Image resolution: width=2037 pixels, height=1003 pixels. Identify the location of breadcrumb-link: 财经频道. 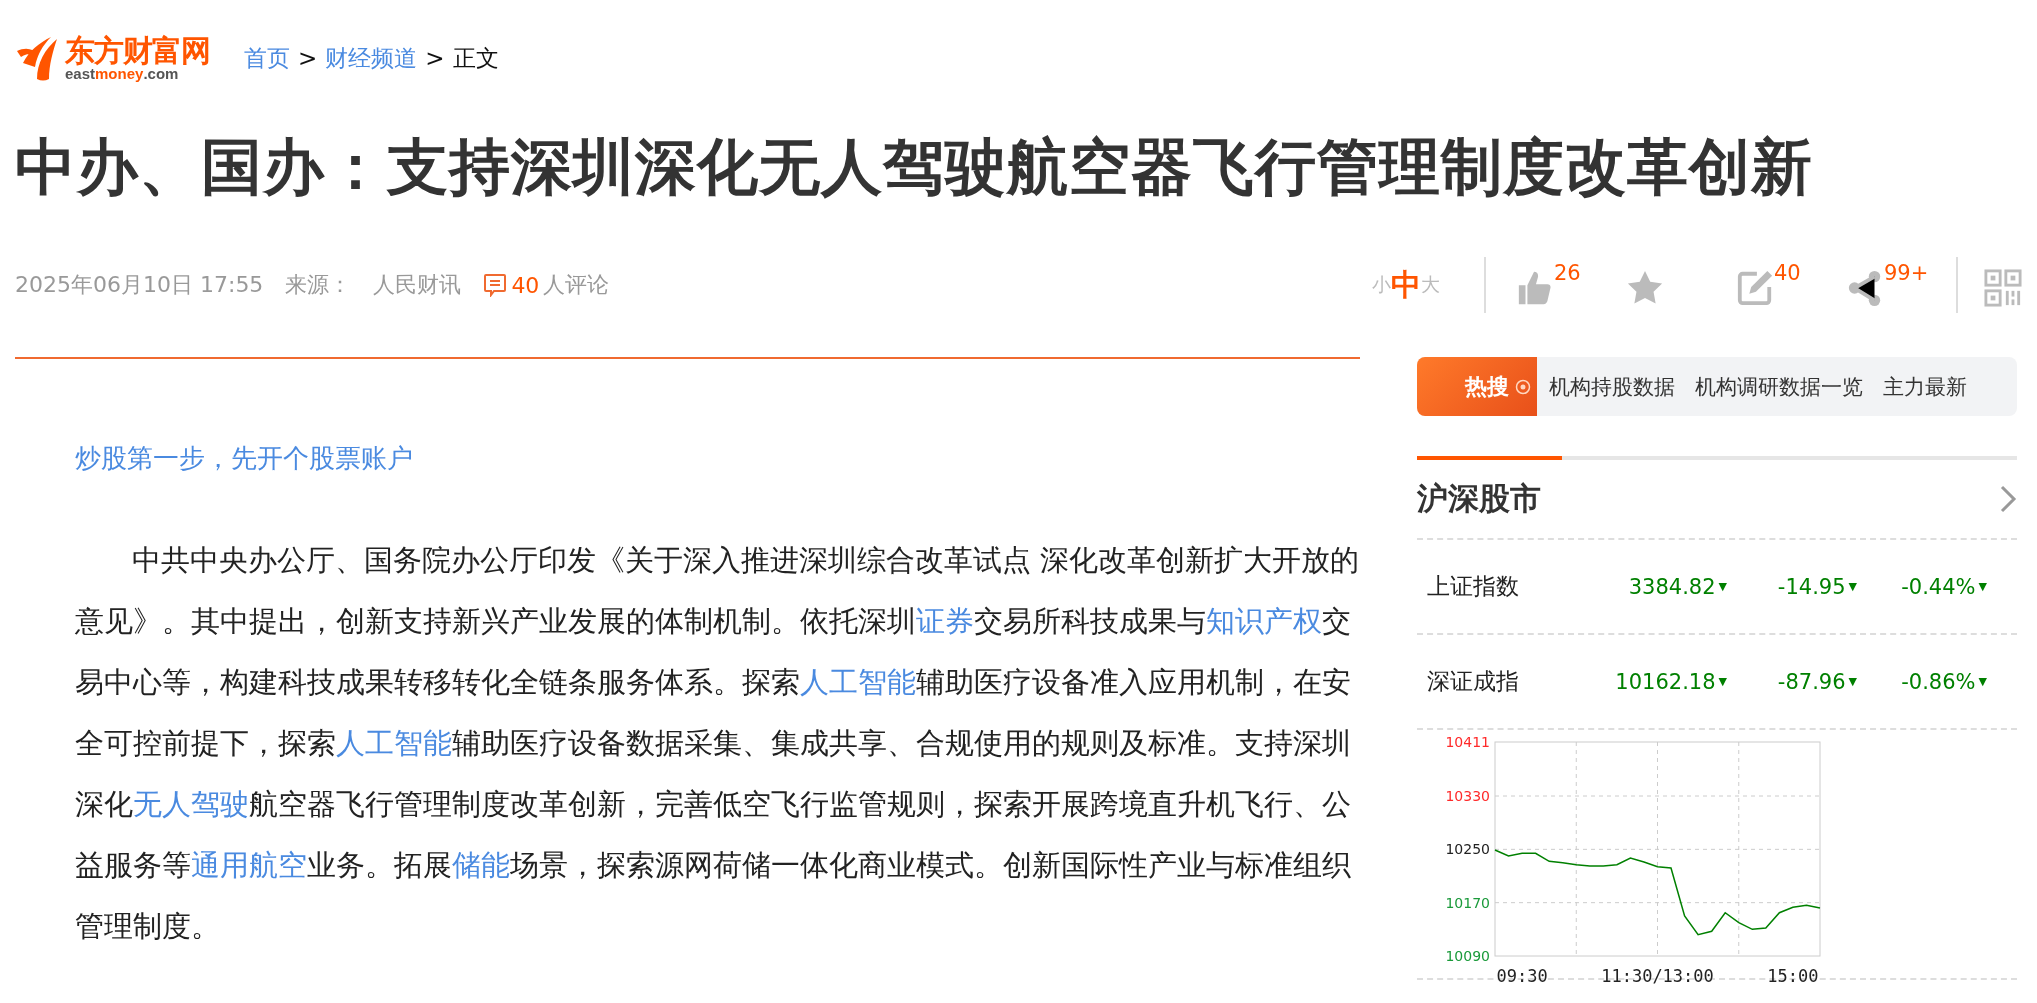
(371, 58).